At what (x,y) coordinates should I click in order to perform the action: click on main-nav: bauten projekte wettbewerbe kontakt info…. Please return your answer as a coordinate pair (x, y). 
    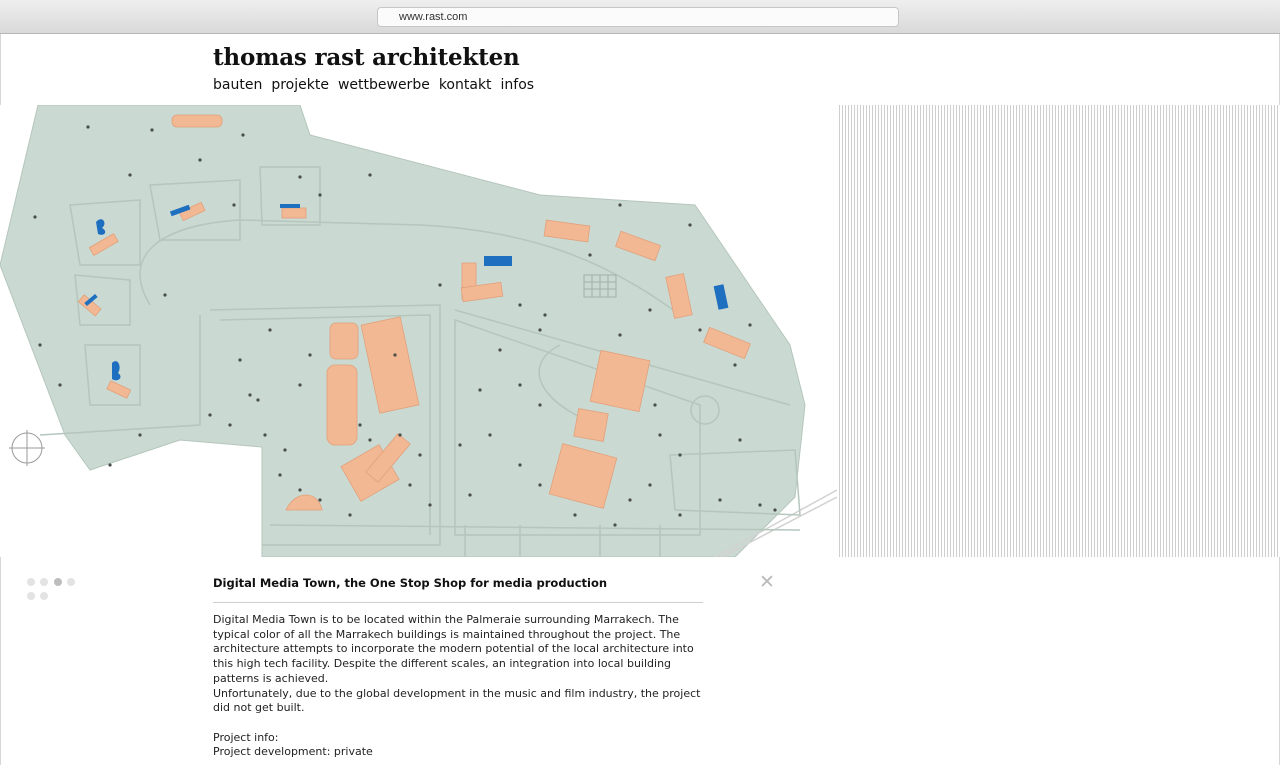
    Looking at the image, I should click on (373, 85).